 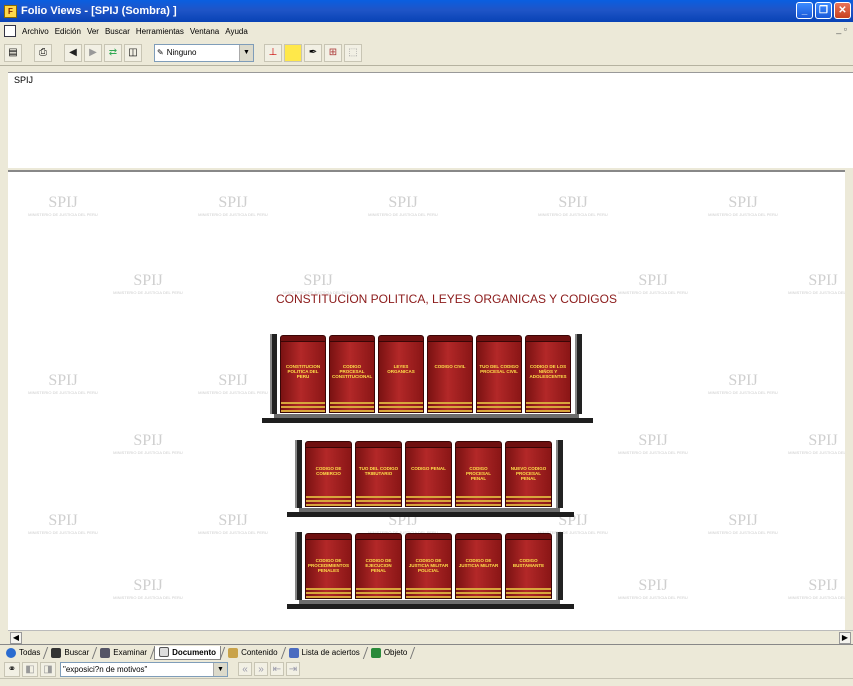 I want to click on back-arrow-icon: ◀, so click(x=73, y=52).